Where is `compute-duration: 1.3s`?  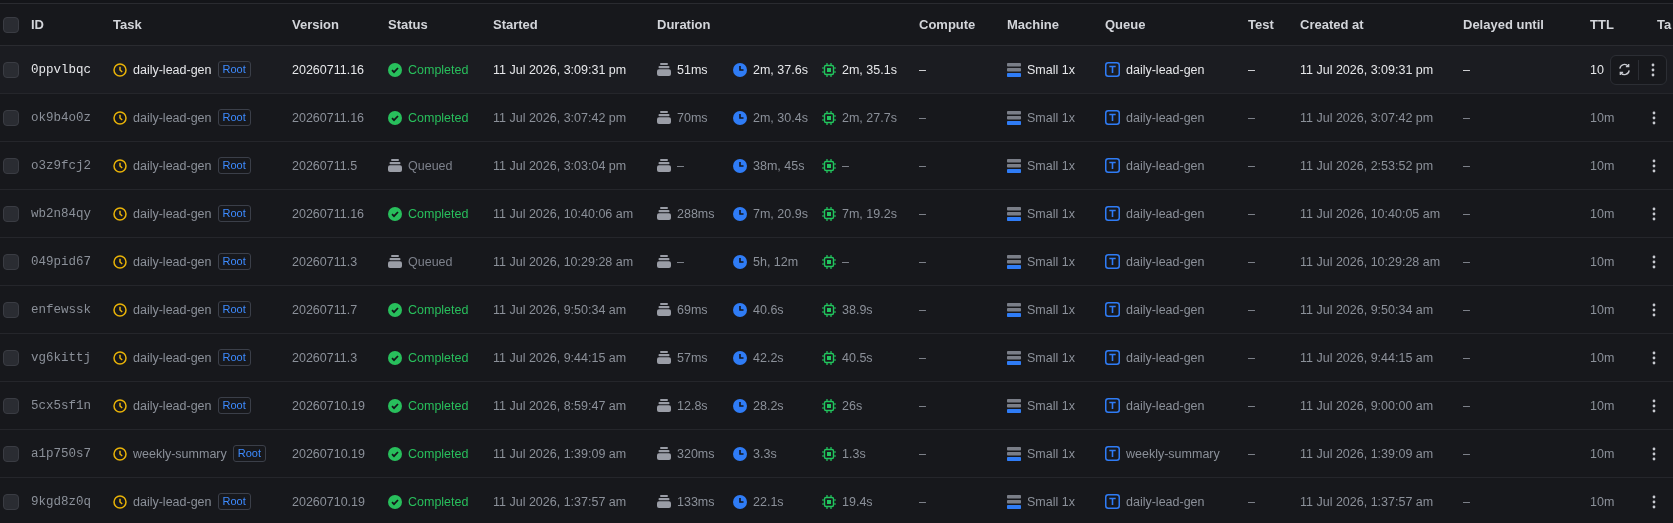 compute-duration: 1.3s is located at coordinates (854, 453).